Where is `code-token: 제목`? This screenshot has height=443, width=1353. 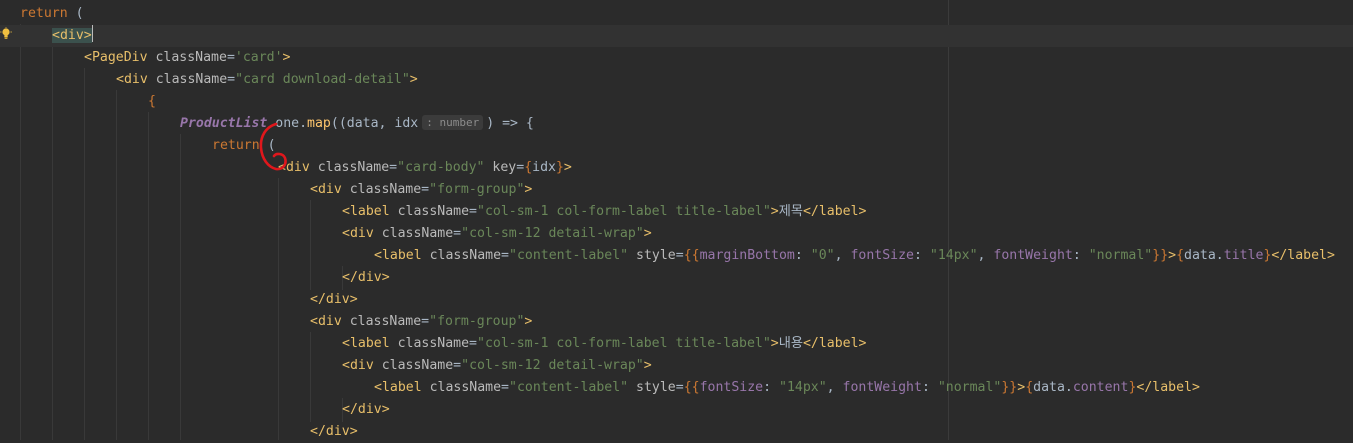 code-token: 제목 is located at coordinates (790, 211).